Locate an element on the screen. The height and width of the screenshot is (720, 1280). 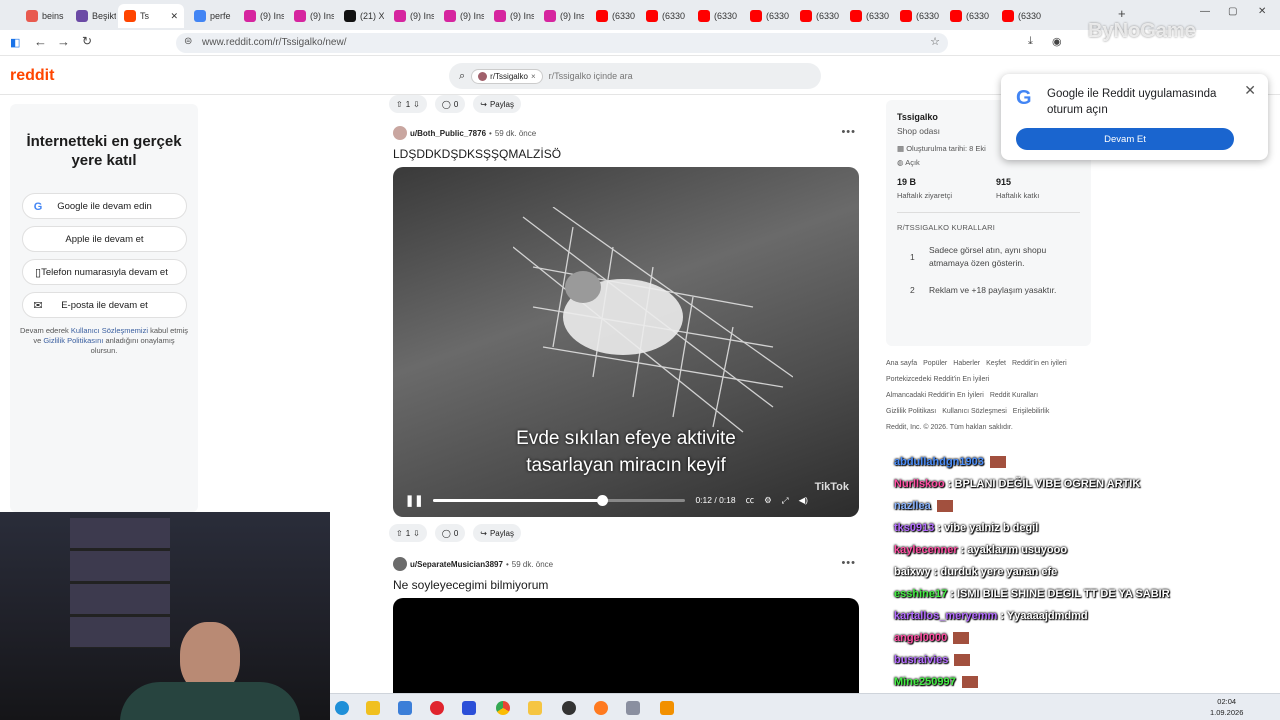
email-signin-button: ✉ E-posta ile devam et is located at coordinates (104, 305).